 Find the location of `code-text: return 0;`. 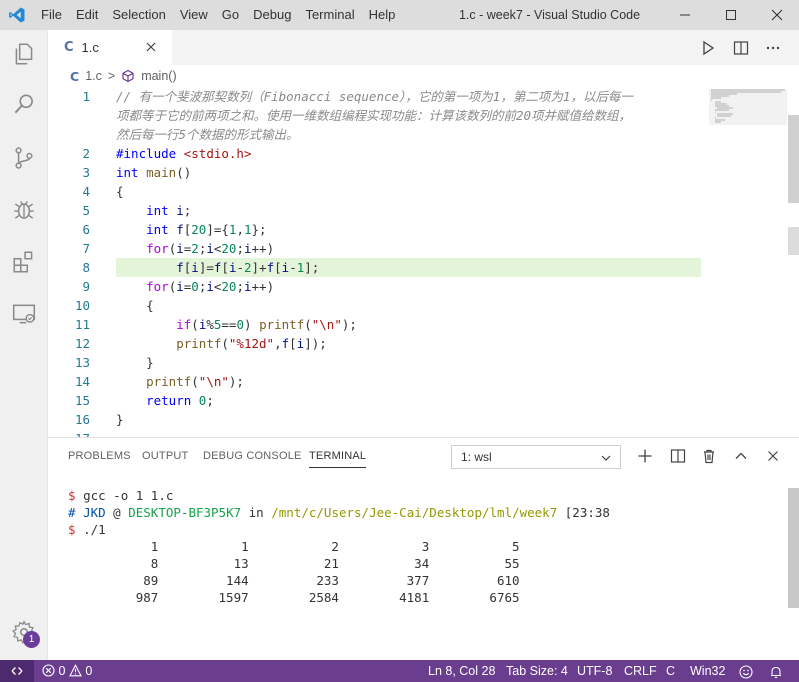

code-text: return 0; is located at coordinates (180, 400).